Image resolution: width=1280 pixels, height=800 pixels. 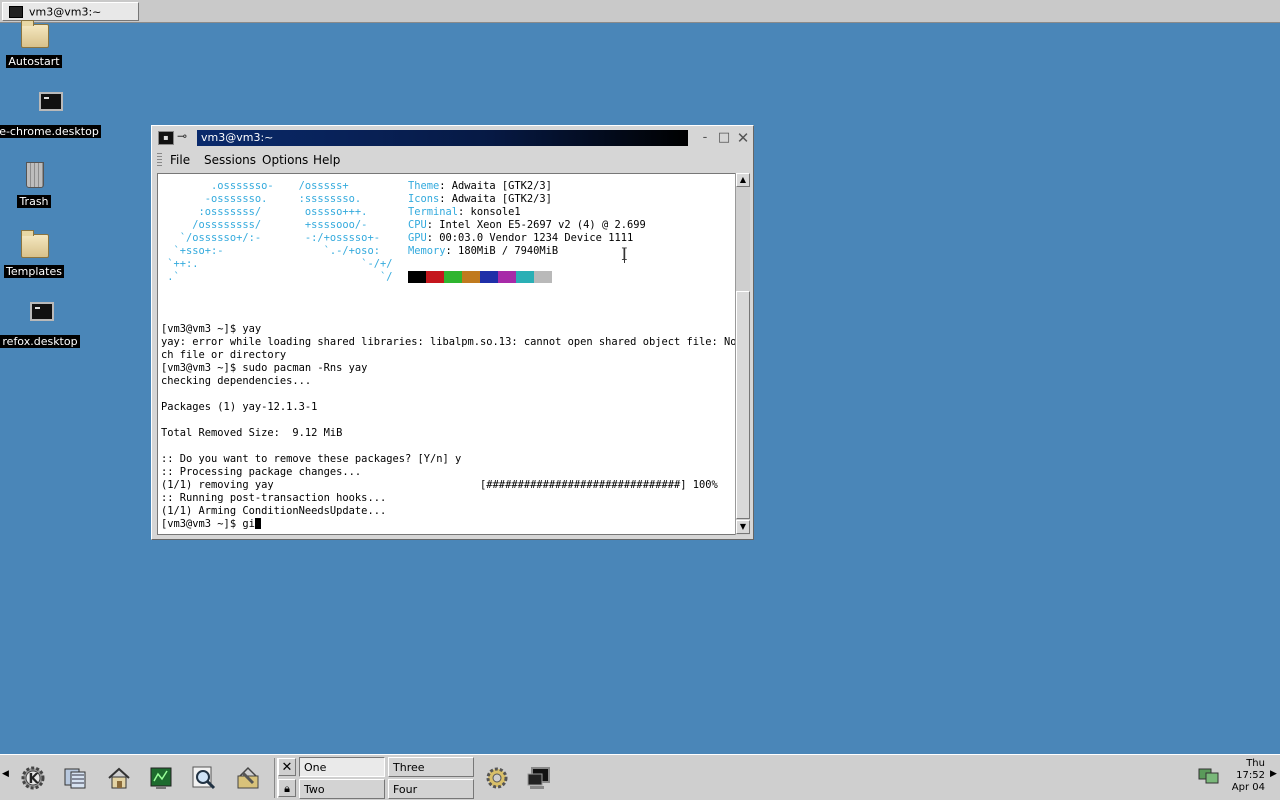 What do you see at coordinates (274, 251) in the screenshot?
I see `ascii-art-line: `+sso+:- `.-/+oso:` at bounding box center [274, 251].